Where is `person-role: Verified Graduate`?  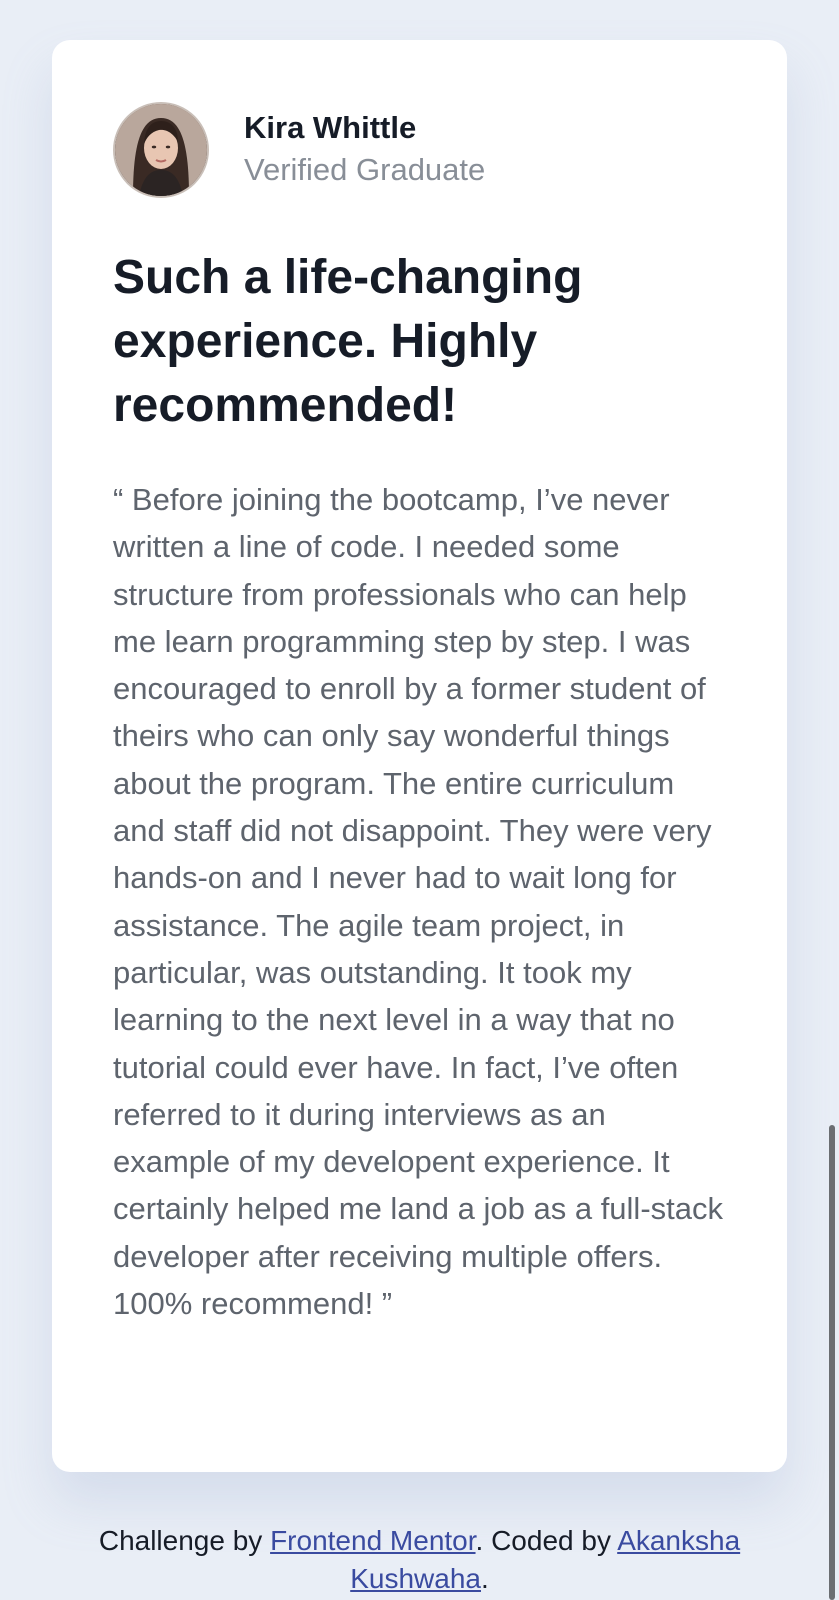 person-role: Verified Graduate is located at coordinates (365, 169).